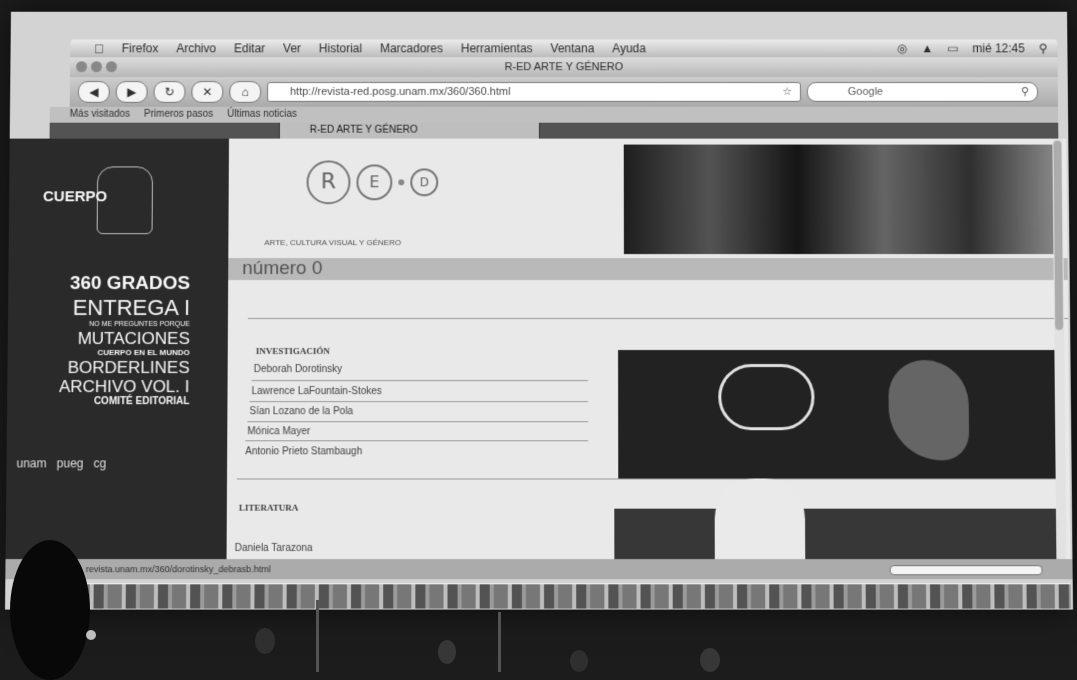 The width and height of the screenshot is (1077, 680). What do you see at coordinates (424, 182) in the screenshot?
I see `logo-d: D` at bounding box center [424, 182].